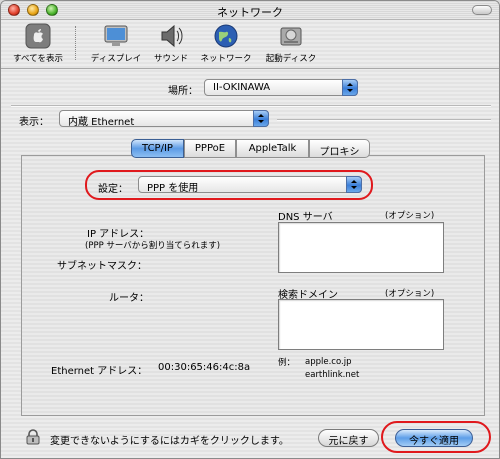  What do you see at coordinates (99, 371) in the screenshot?
I see `ethernet-address-label: Ethernet アドレス：` at bounding box center [99, 371].